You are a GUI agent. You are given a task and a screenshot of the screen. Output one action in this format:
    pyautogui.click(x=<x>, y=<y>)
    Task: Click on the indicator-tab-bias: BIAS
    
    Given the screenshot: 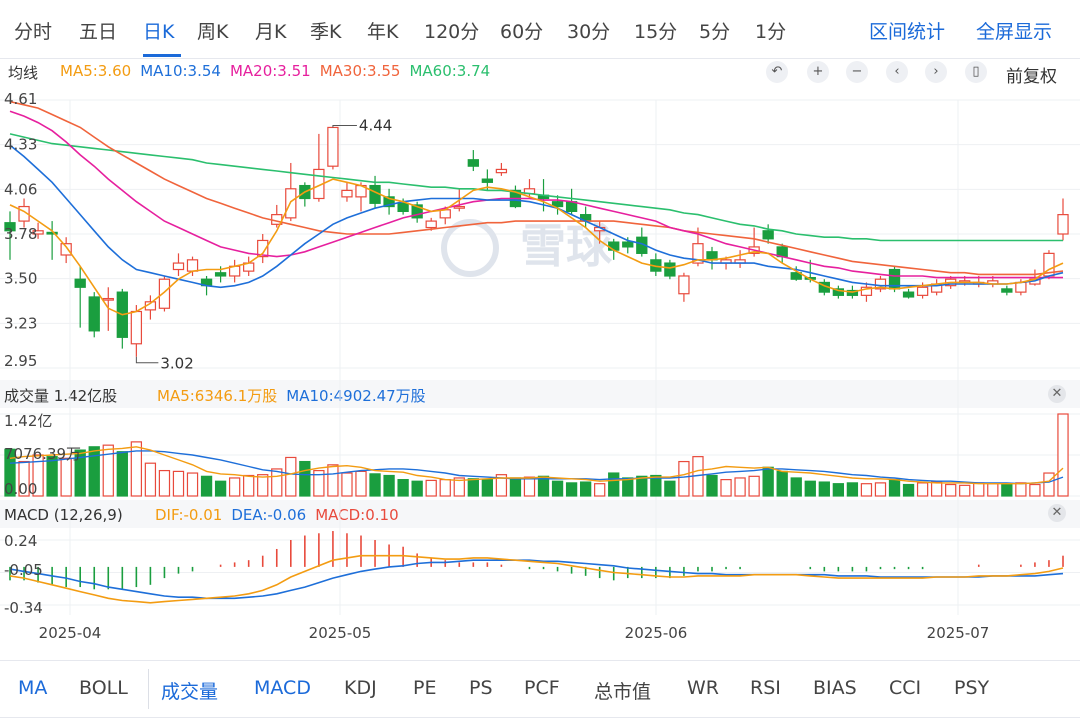 What is the action you would take?
    pyautogui.click(x=835, y=688)
    